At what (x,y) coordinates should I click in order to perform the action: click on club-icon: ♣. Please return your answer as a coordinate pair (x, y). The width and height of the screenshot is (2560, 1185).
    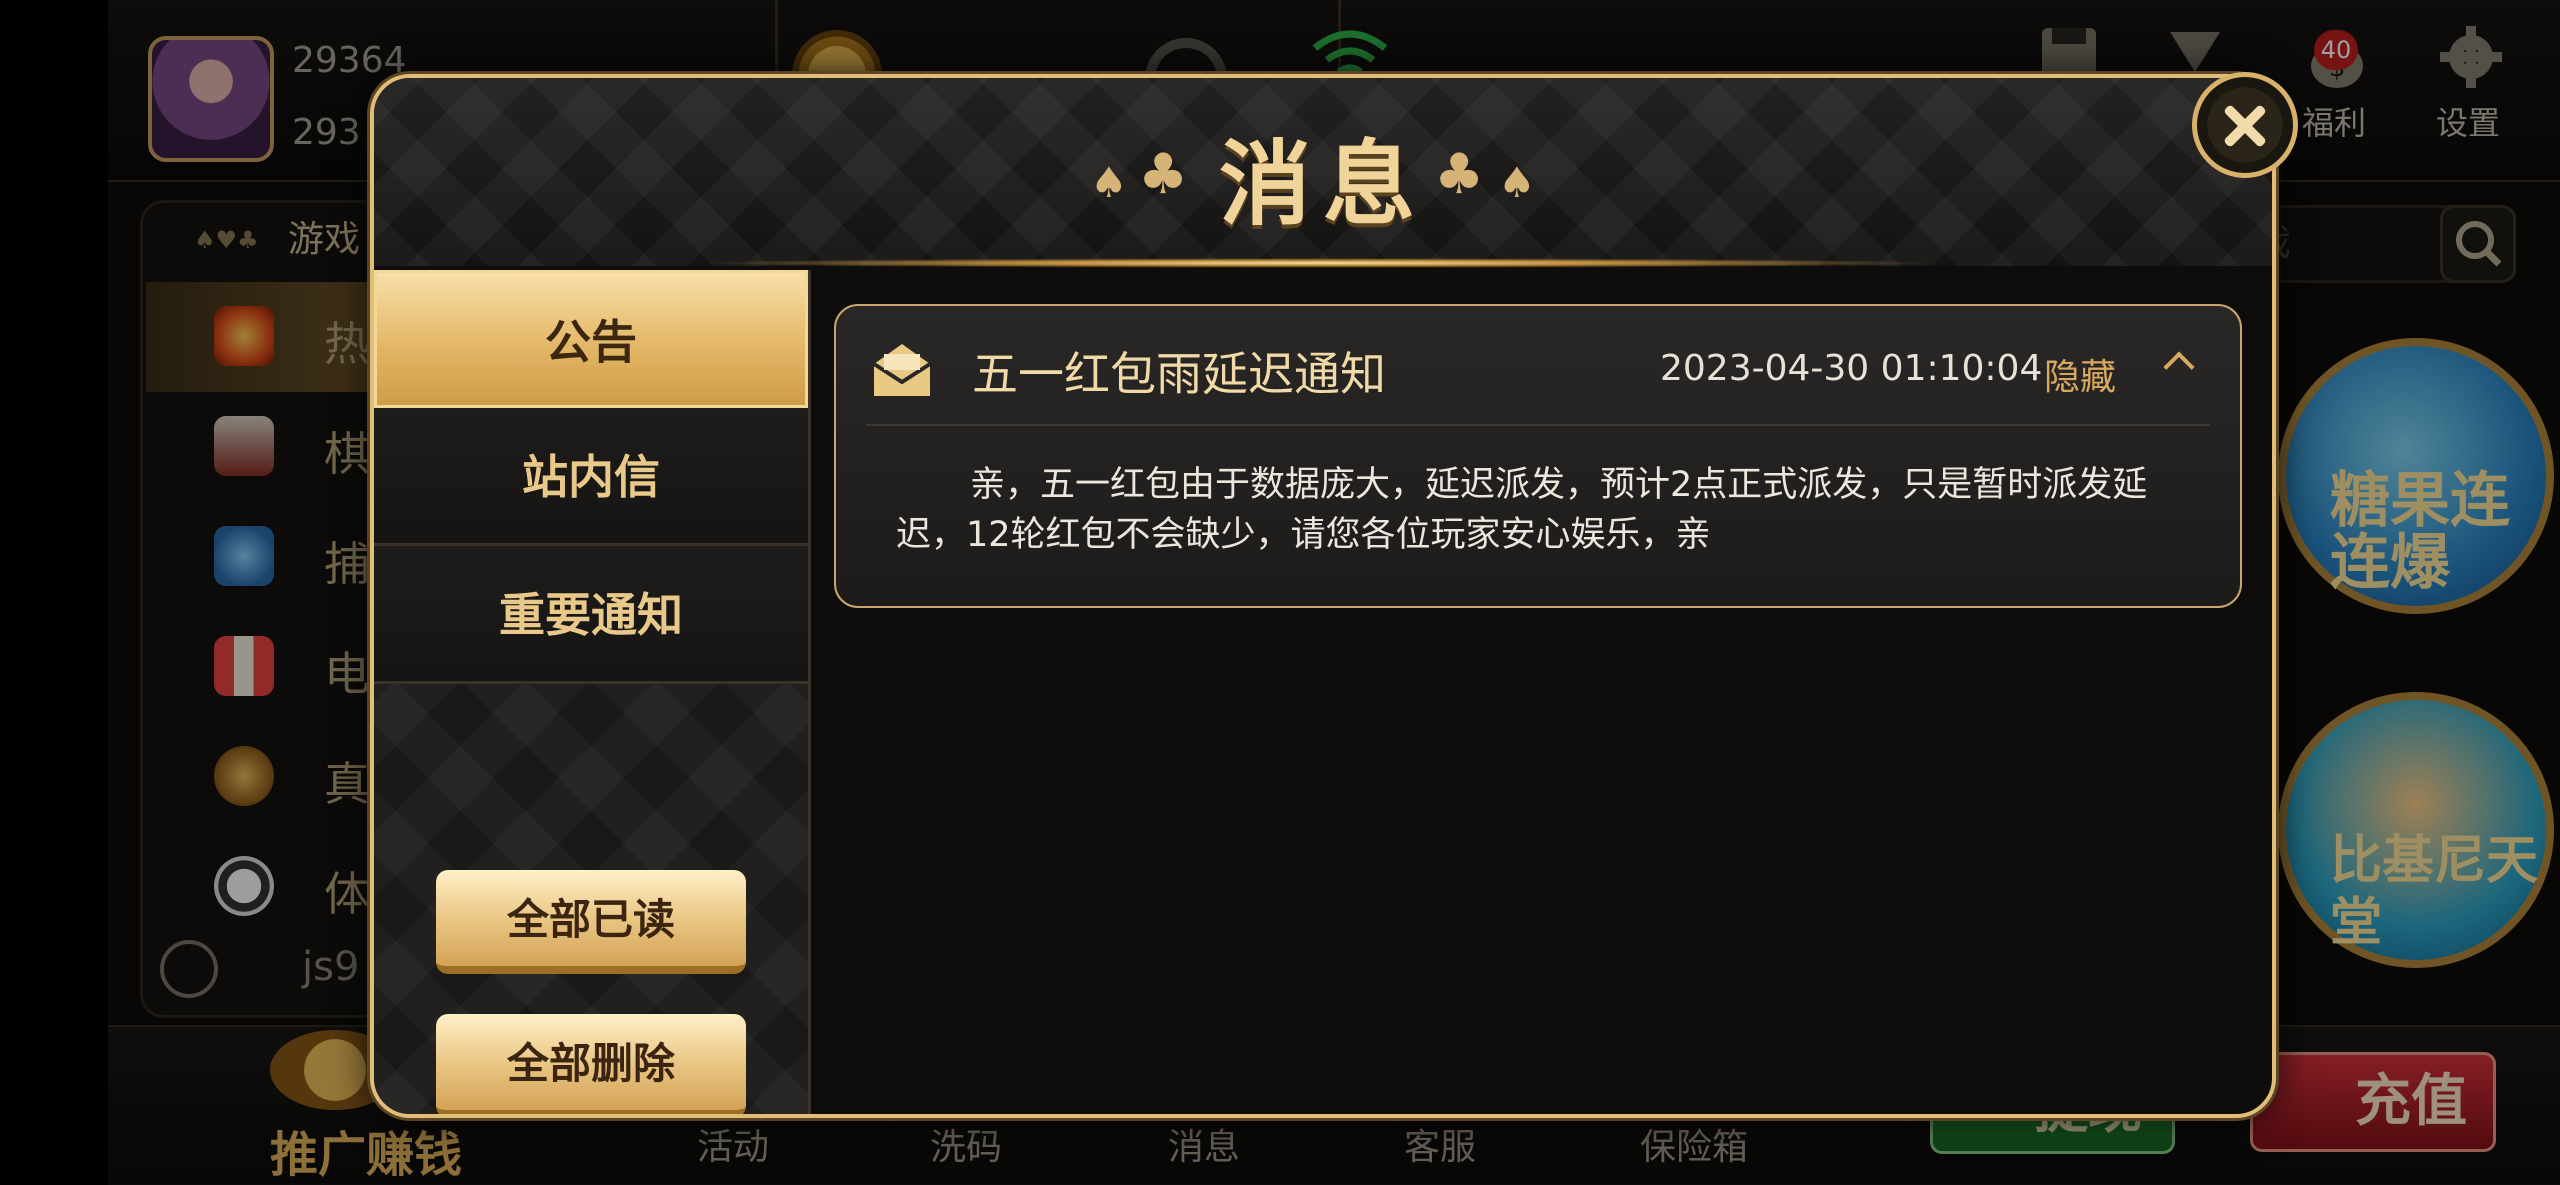
    Looking at the image, I should click on (1459, 174).